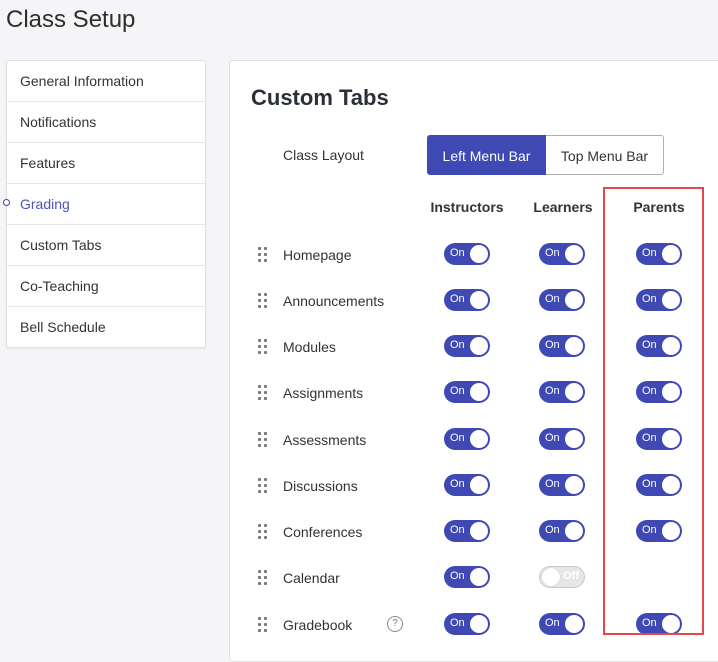 This screenshot has width=718, height=662. What do you see at coordinates (106, 122) in the screenshot?
I see `sidebar-item-notifications: Notifications` at bounding box center [106, 122].